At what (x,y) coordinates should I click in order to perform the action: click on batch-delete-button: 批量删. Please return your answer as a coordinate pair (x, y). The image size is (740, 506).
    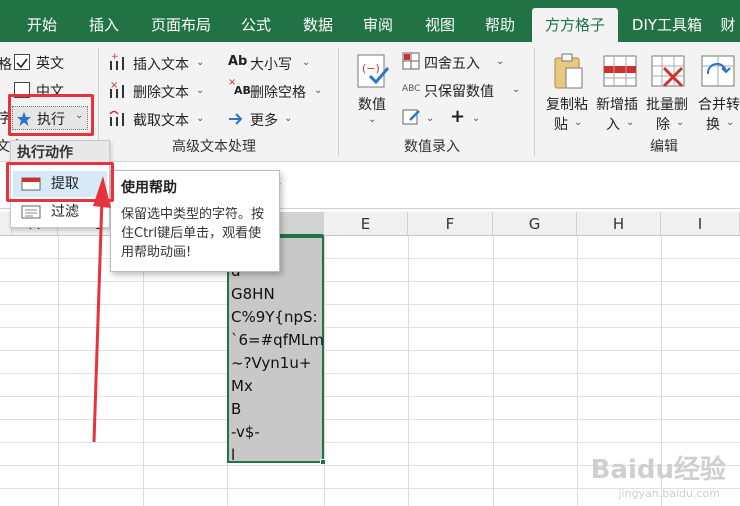
    Looking at the image, I should click on (667, 104).